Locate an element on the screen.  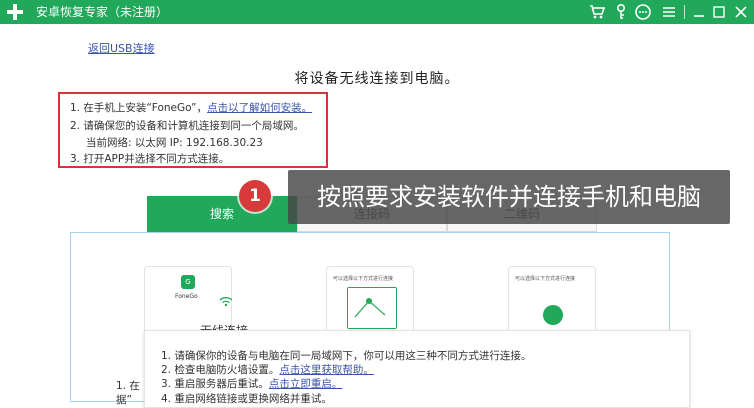
caption-overlay: 按照要求安装软件并连接手机和电脑 is located at coordinates (509, 197).